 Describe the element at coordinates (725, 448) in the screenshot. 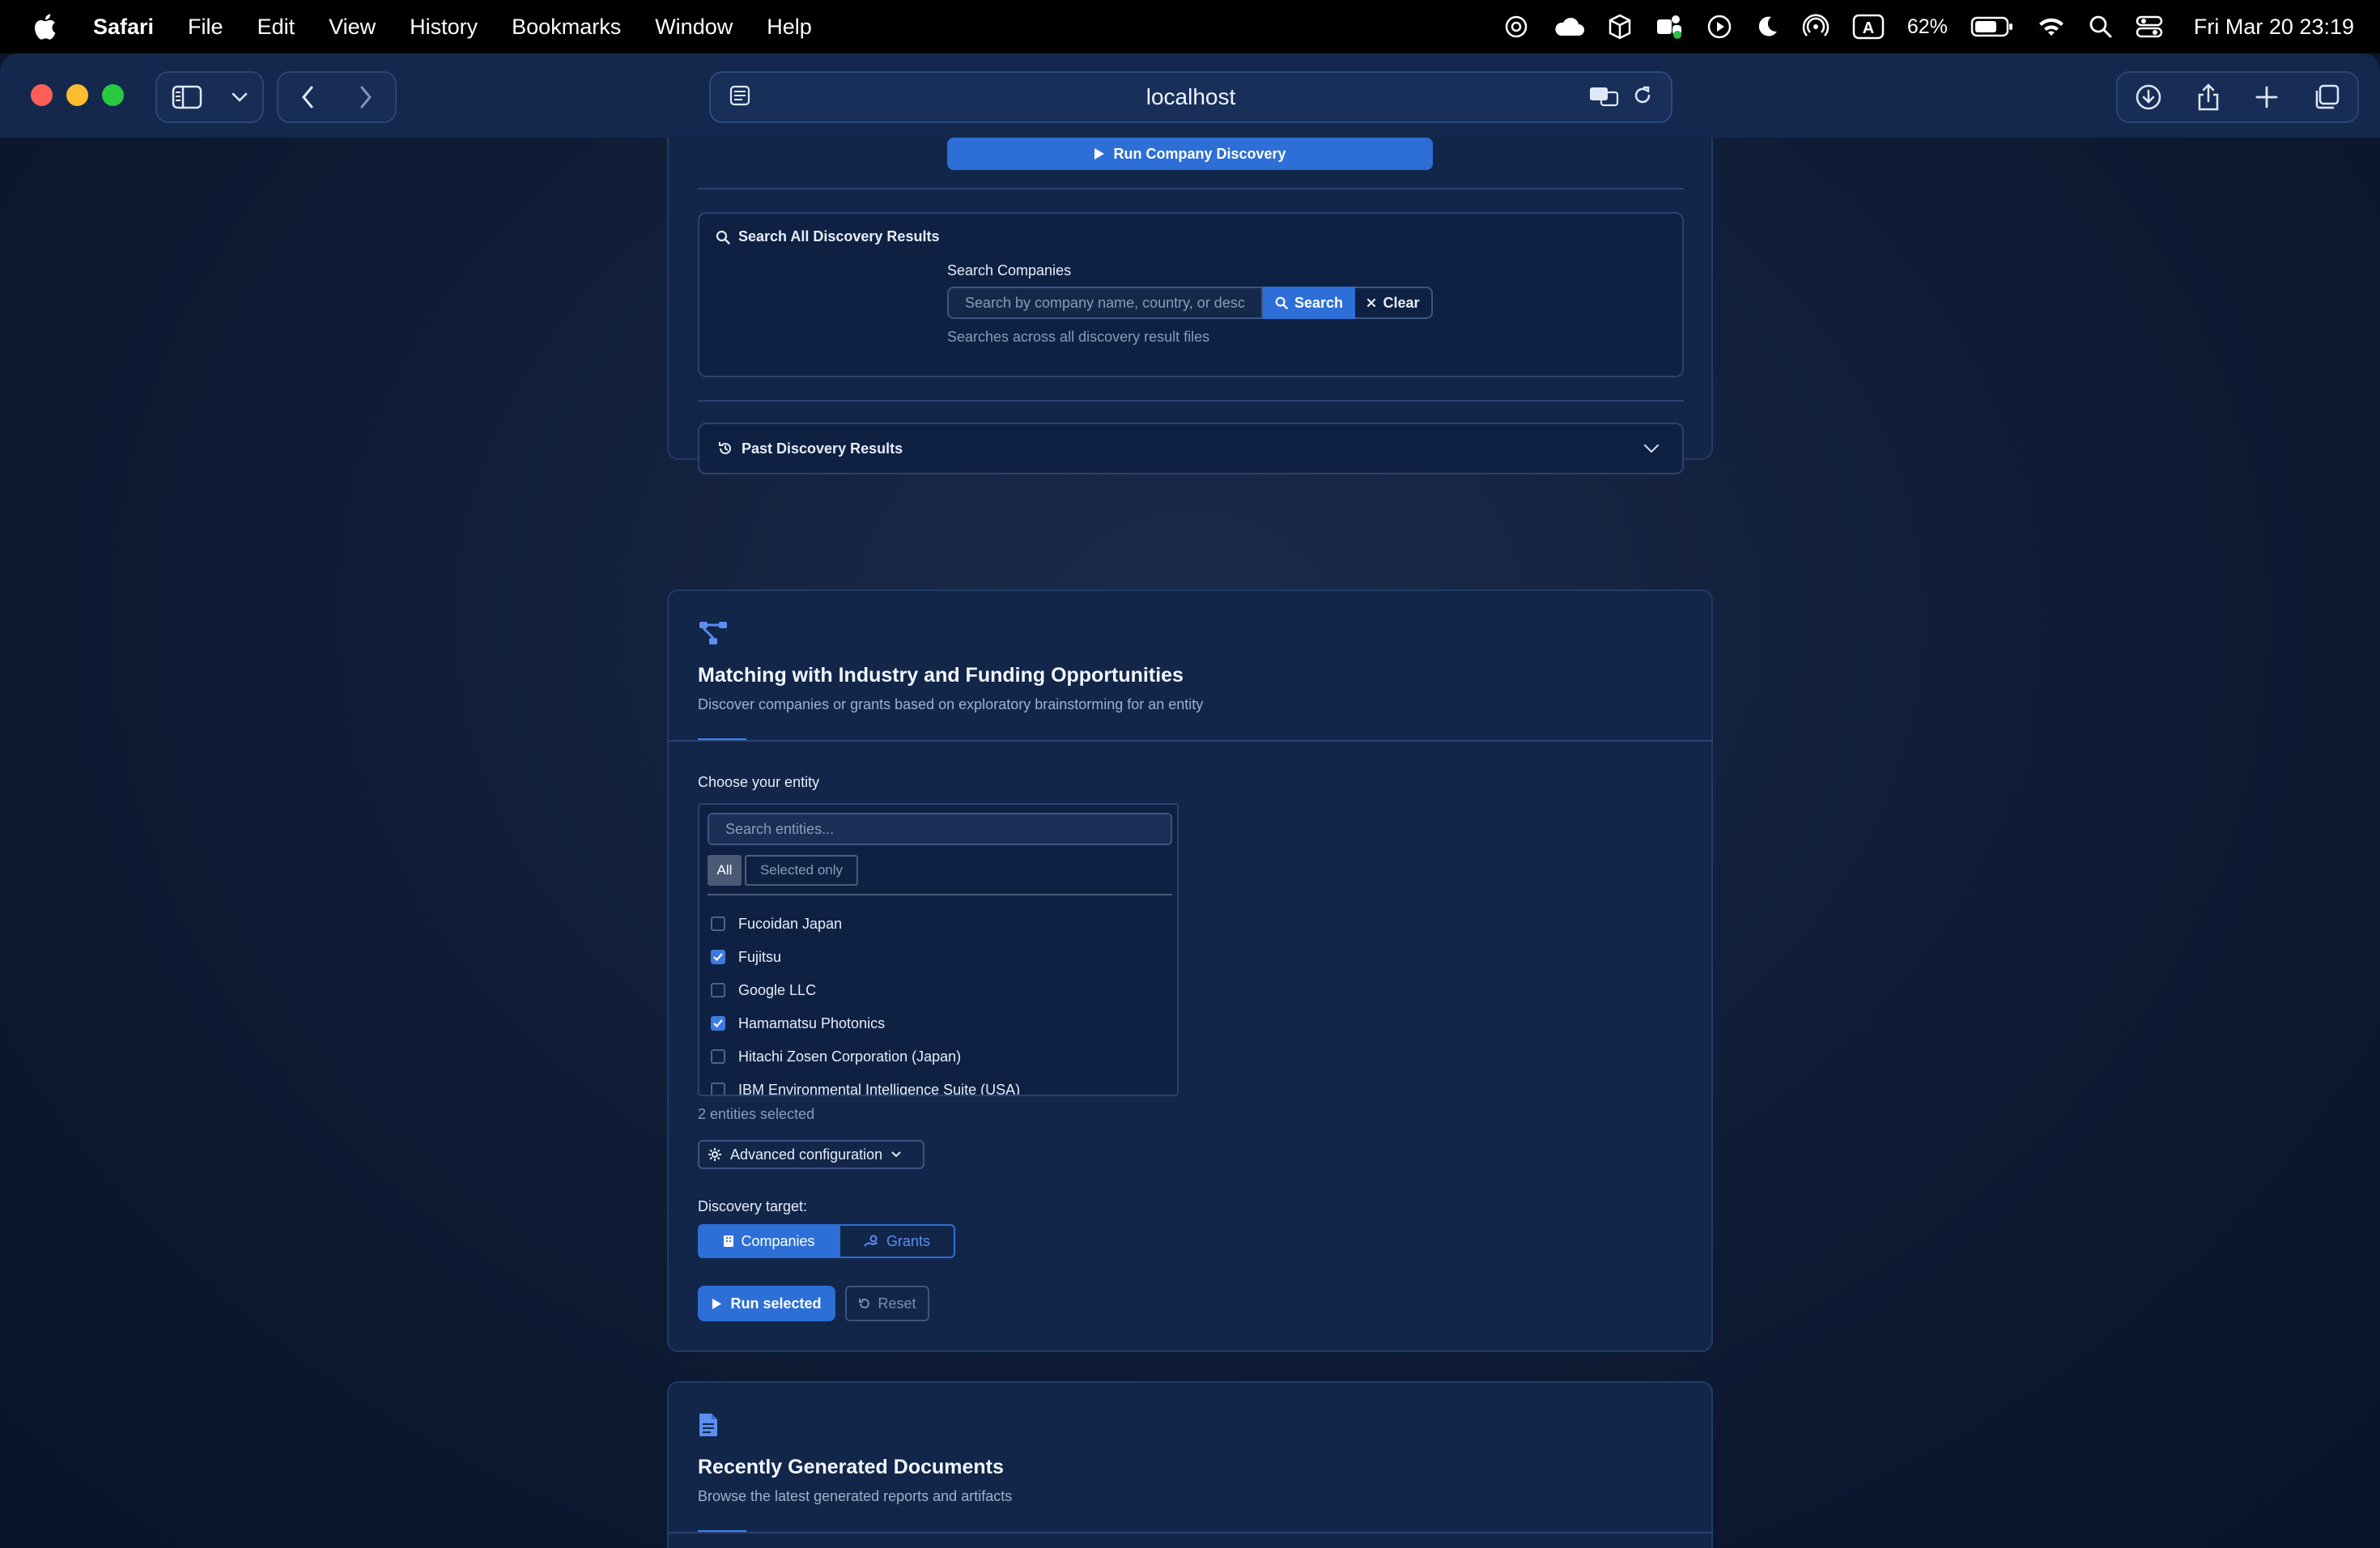

I see `history-icon` at that location.